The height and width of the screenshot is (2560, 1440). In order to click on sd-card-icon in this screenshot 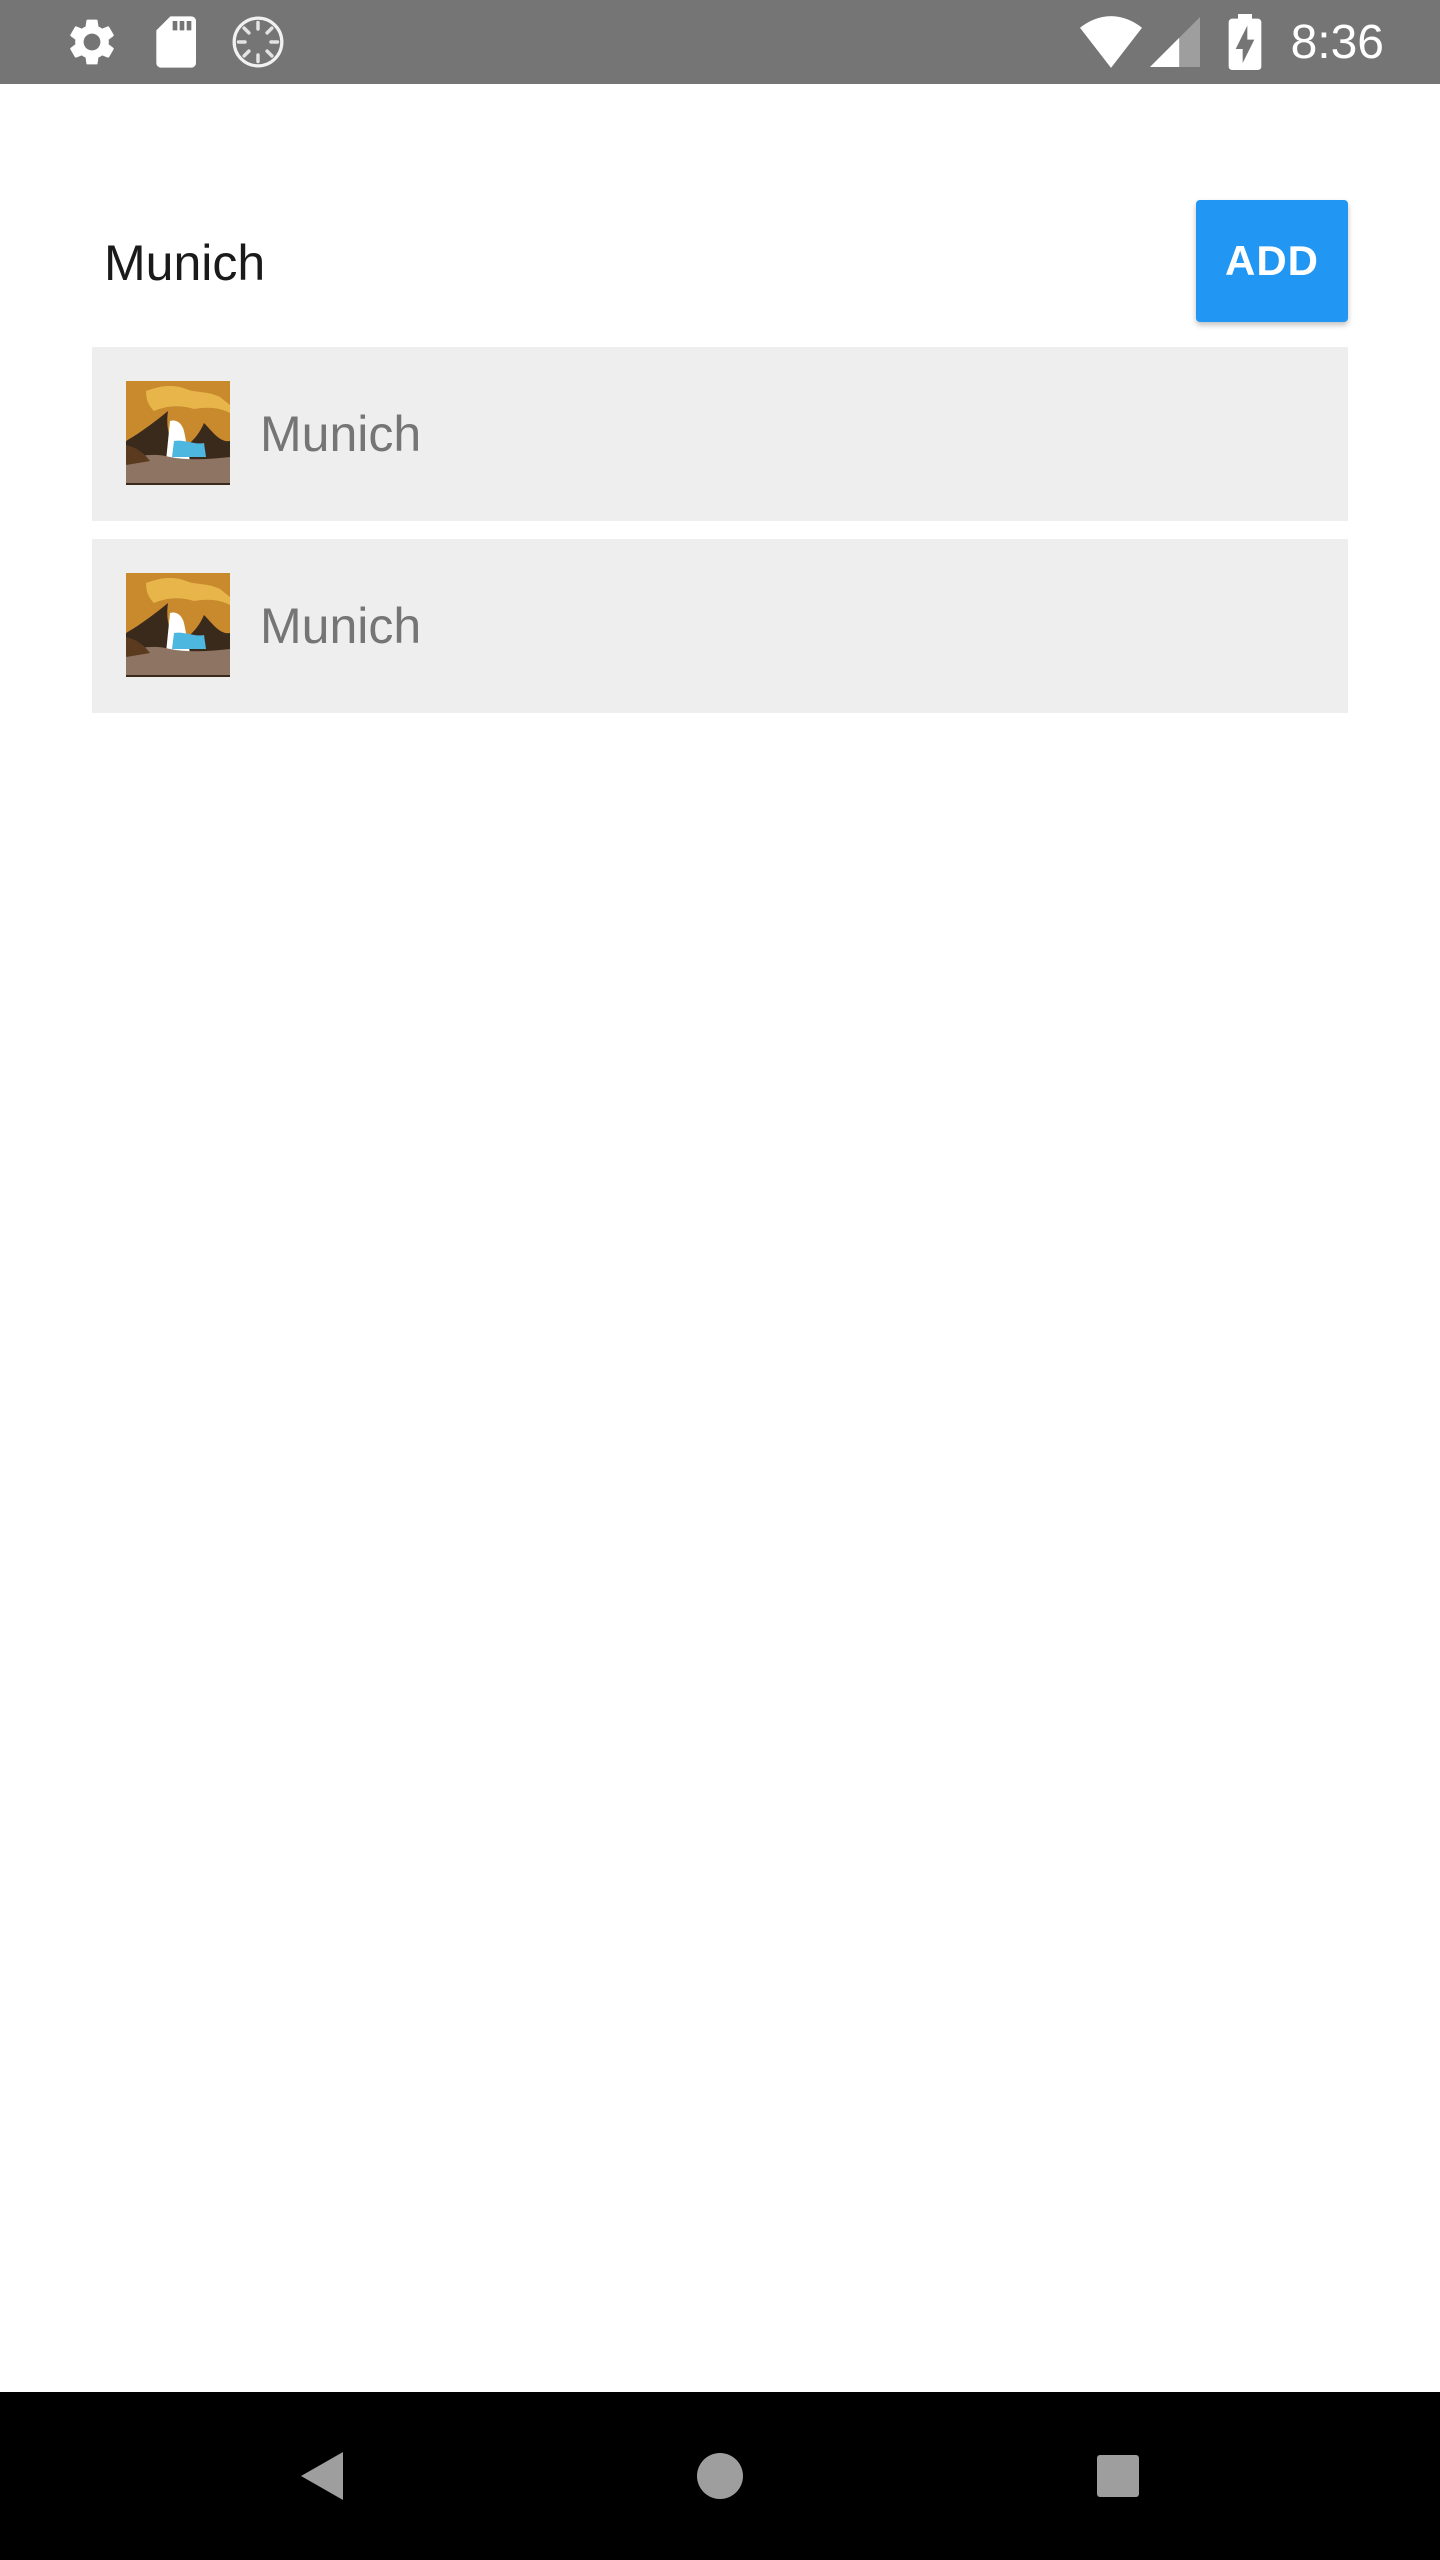, I will do `click(175, 42)`.